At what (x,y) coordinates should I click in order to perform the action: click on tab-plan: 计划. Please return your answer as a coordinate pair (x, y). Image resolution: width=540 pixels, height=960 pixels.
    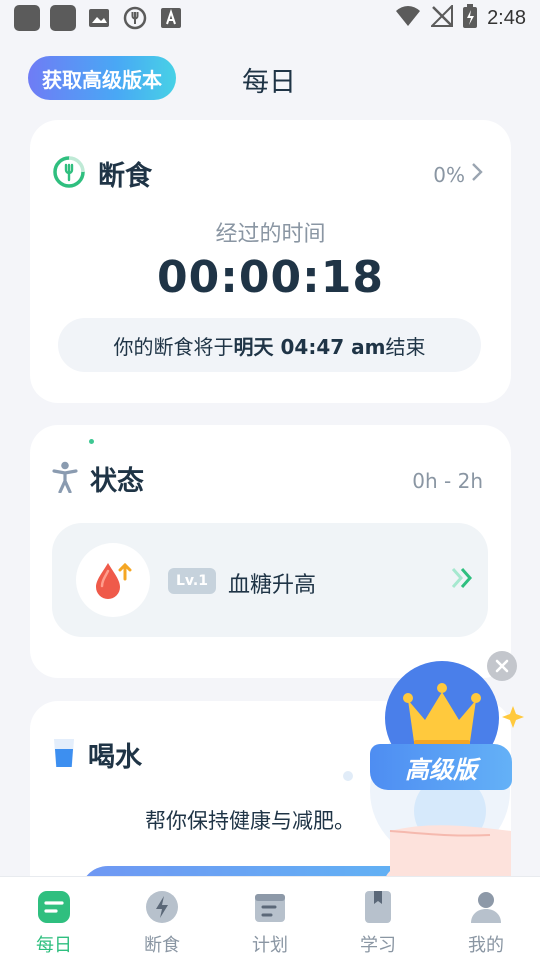
    Looking at the image, I should click on (270, 918).